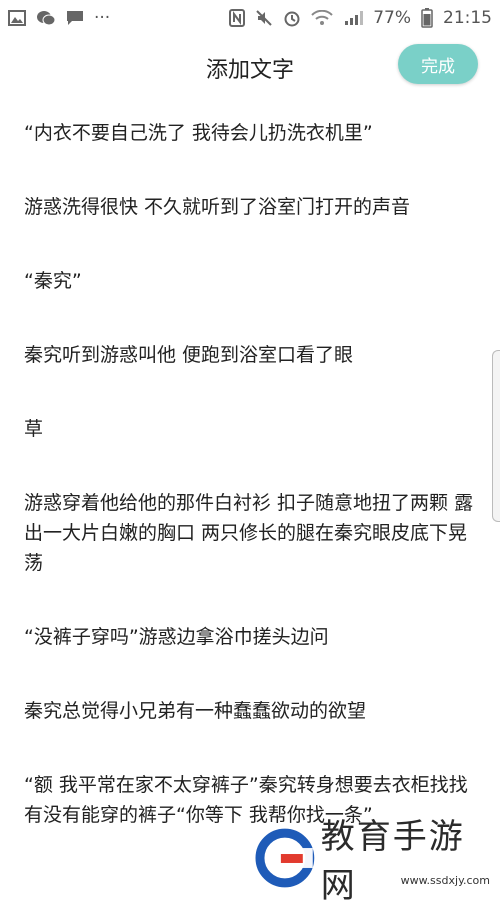  What do you see at coordinates (427, 18) in the screenshot?
I see `battery-icon` at bounding box center [427, 18].